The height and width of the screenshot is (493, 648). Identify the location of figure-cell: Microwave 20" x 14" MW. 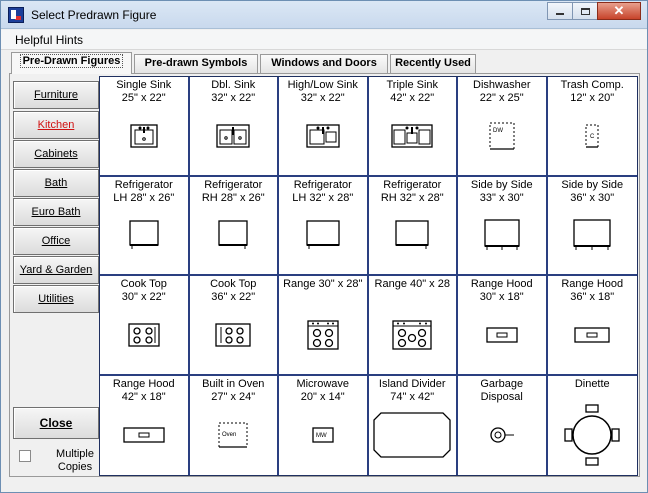
(324, 425).